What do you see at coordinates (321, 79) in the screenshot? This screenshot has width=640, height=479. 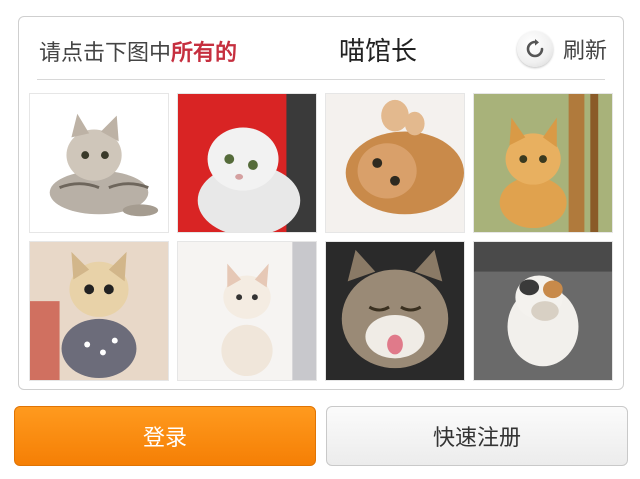 I see `header-divider` at bounding box center [321, 79].